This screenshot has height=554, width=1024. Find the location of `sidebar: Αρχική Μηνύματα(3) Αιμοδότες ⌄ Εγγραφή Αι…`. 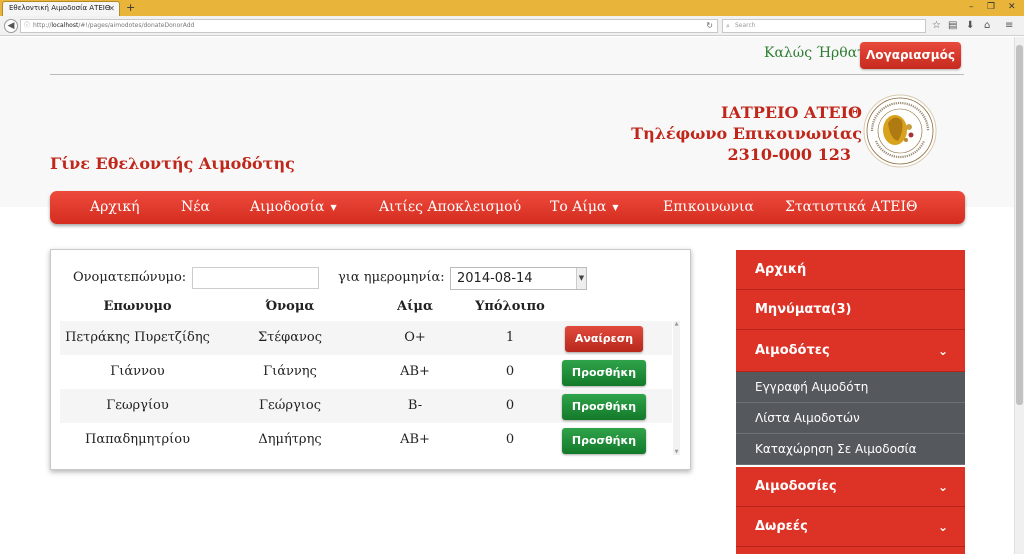

sidebar: Αρχική Μηνύματα(3) Αιμοδότες ⌄ Εγγραφή Αι… is located at coordinates (850, 402).